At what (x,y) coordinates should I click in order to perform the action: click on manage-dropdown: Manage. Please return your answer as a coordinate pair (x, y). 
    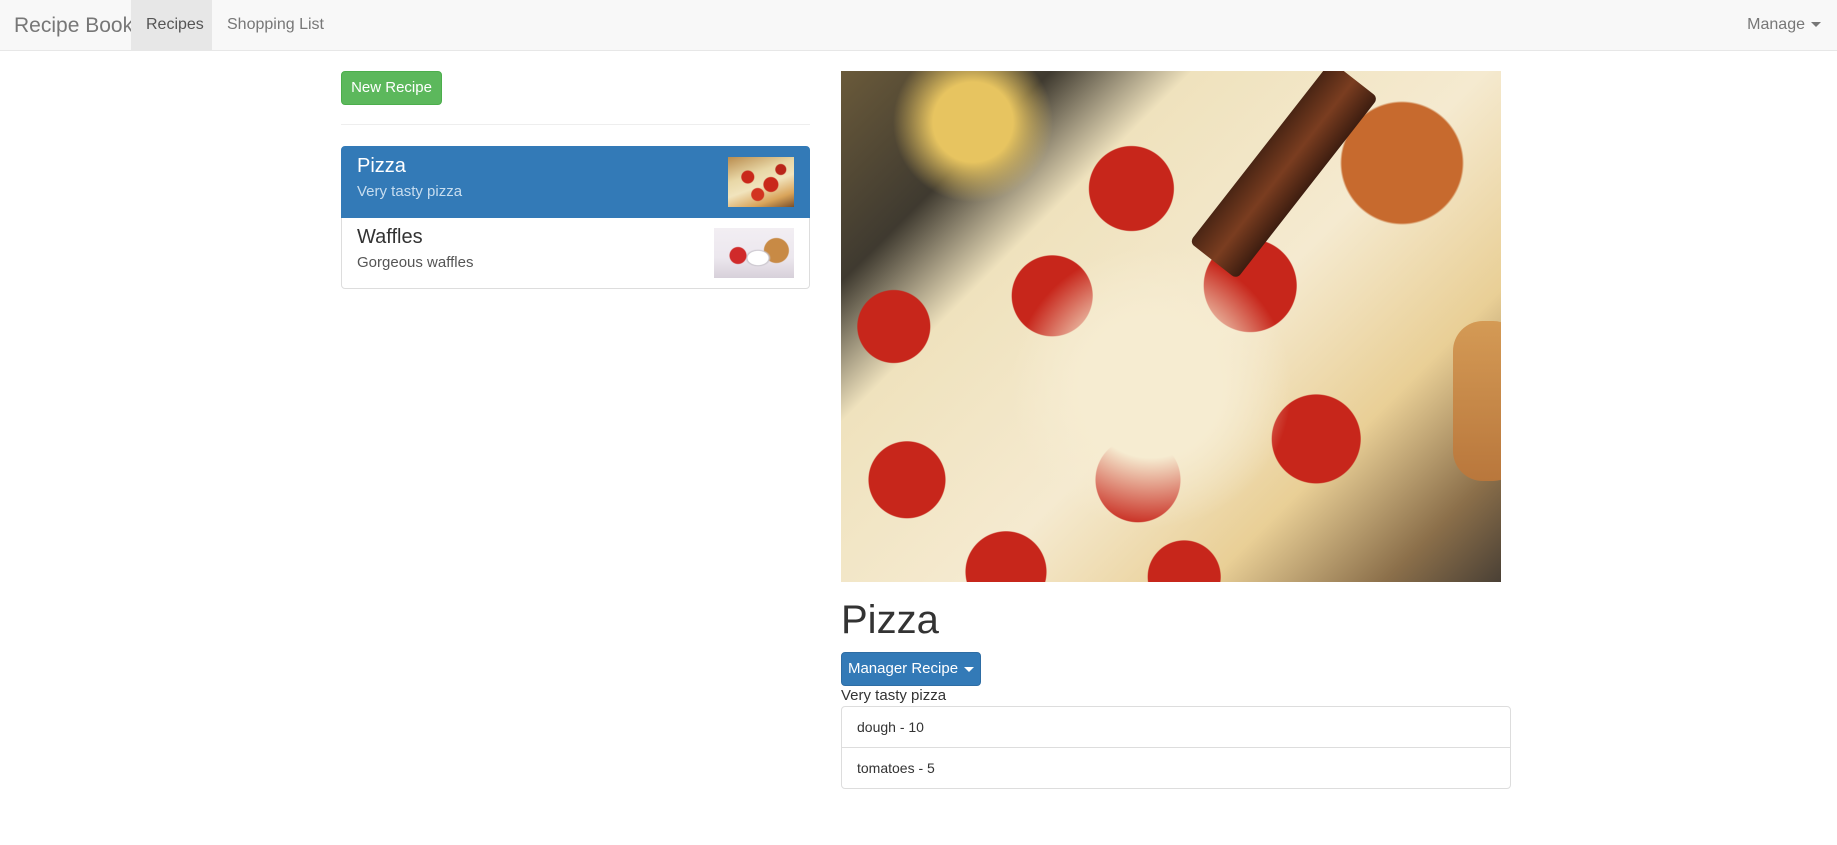
    Looking at the image, I should click on (1776, 25).